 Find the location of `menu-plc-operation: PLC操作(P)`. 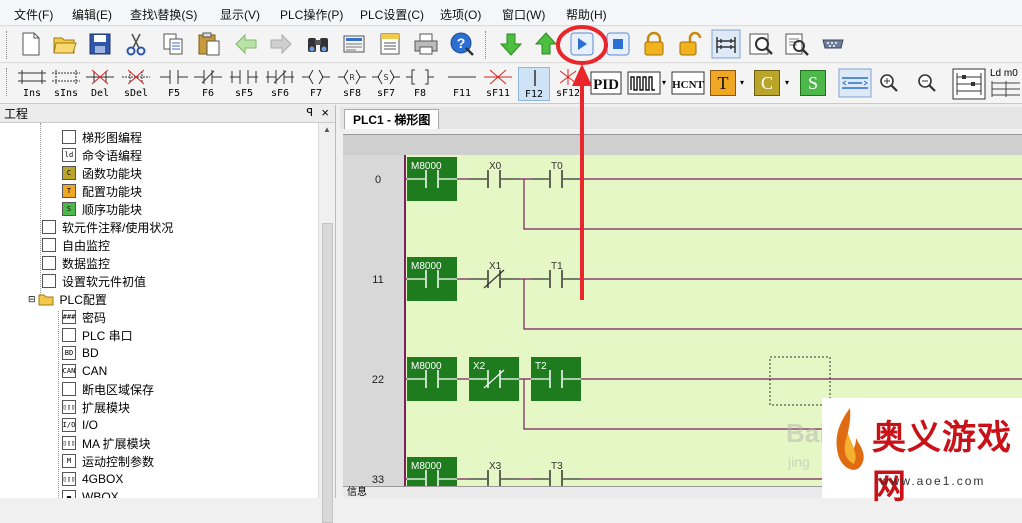

menu-plc-operation: PLC操作(P) is located at coordinates (311, 14).